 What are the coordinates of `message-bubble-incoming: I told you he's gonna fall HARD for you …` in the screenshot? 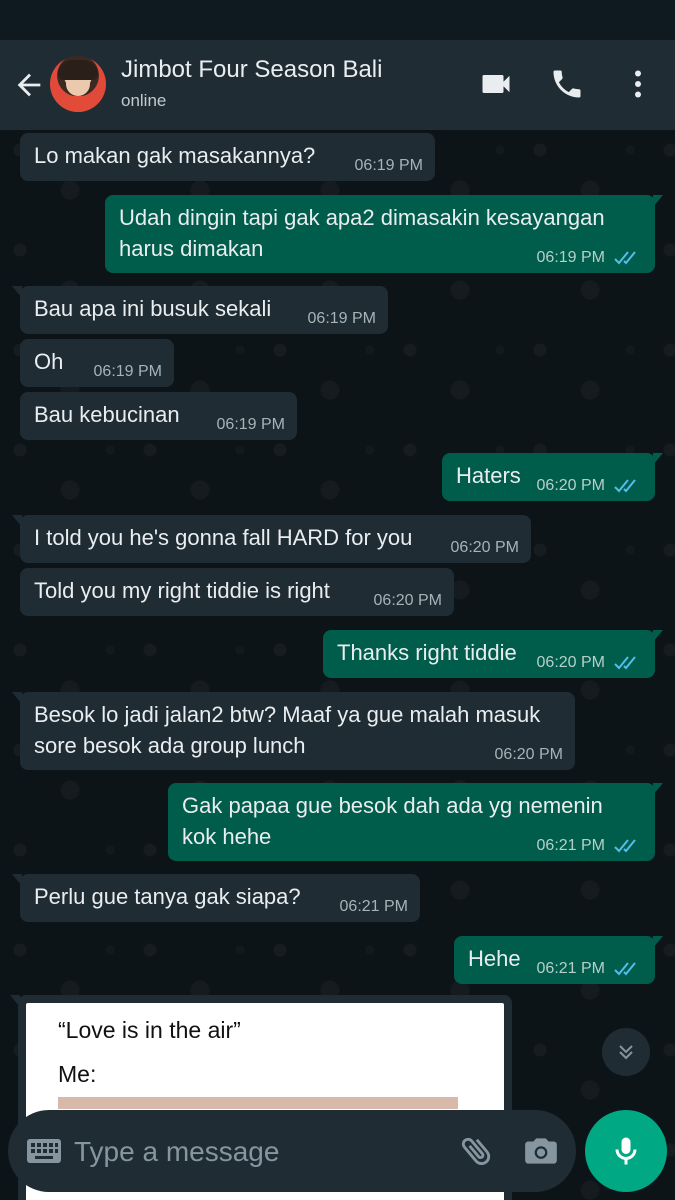 It's located at (271, 539).